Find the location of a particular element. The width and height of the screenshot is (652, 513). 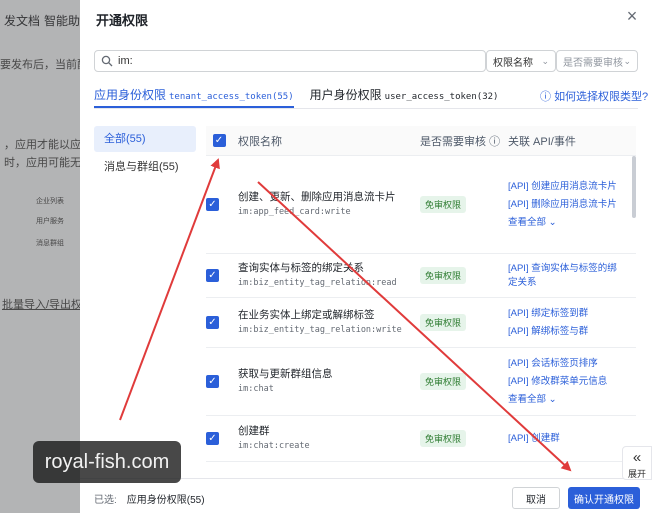

column-header-review: 是否需要审核 ⓘ is located at coordinates (464, 141).